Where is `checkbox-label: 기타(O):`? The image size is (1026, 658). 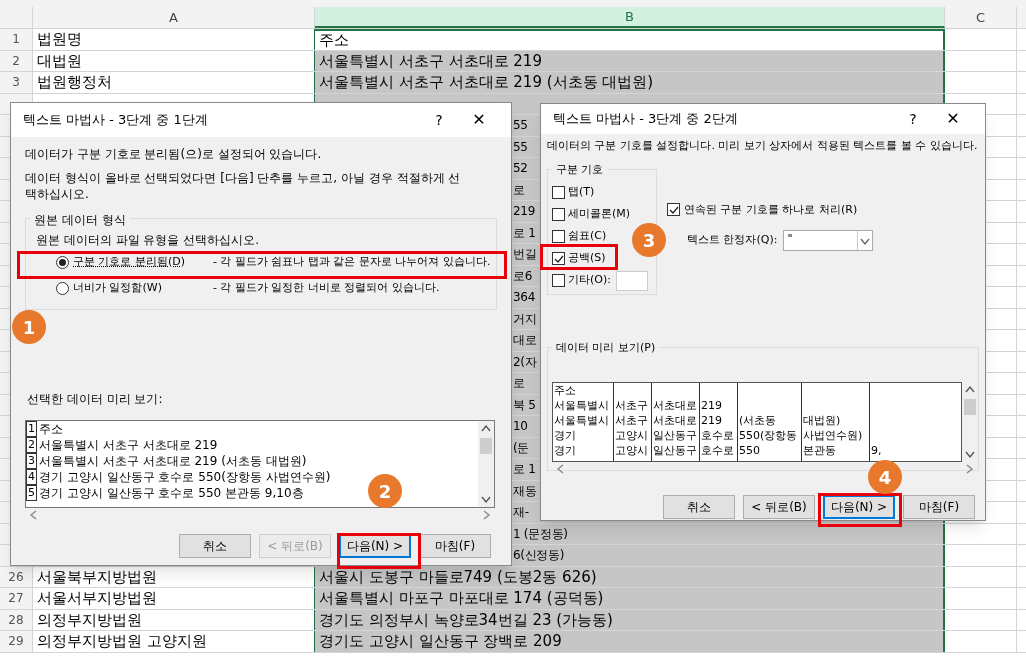
checkbox-label: 기타(O): is located at coordinates (589, 280).